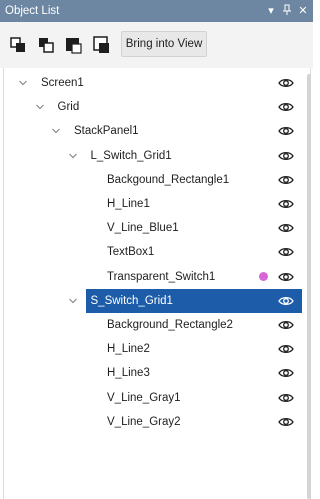 The height and width of the screenshot is (499, 320). What do you see at coordinates (155, 107) in the screenshot?
I see `tree-item: Grid` at bounding box center [155, 107].